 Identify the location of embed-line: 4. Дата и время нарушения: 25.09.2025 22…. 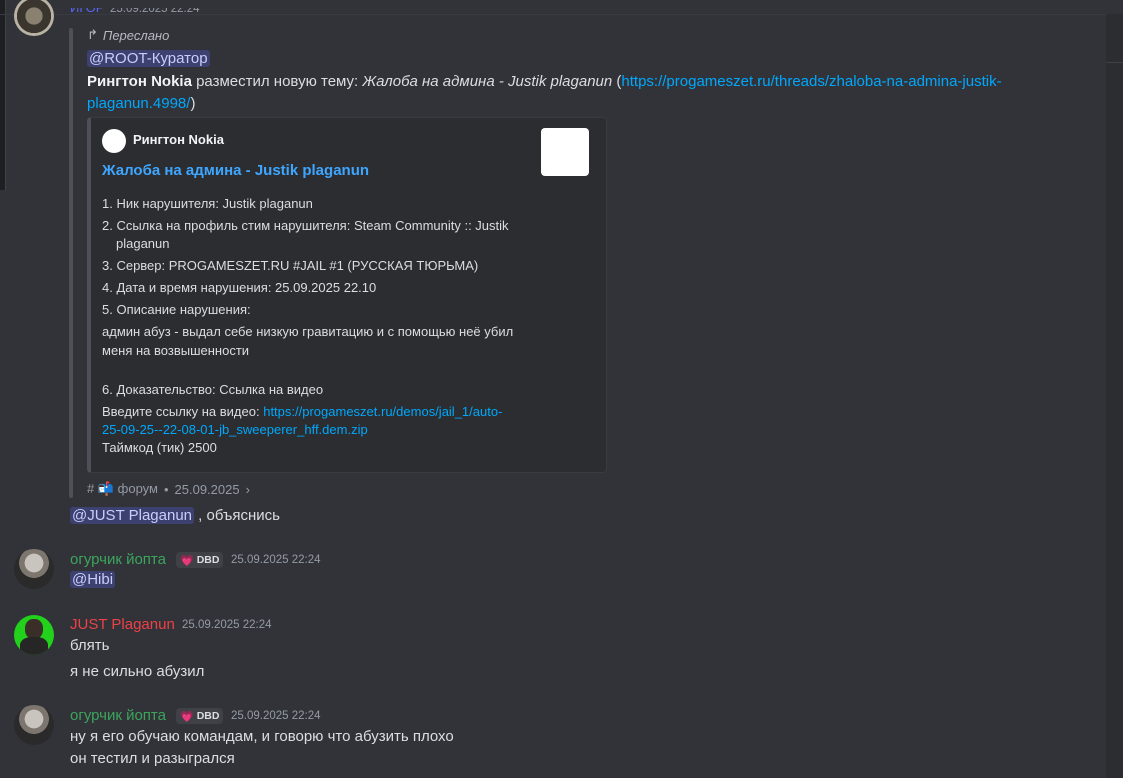
(239, 287).